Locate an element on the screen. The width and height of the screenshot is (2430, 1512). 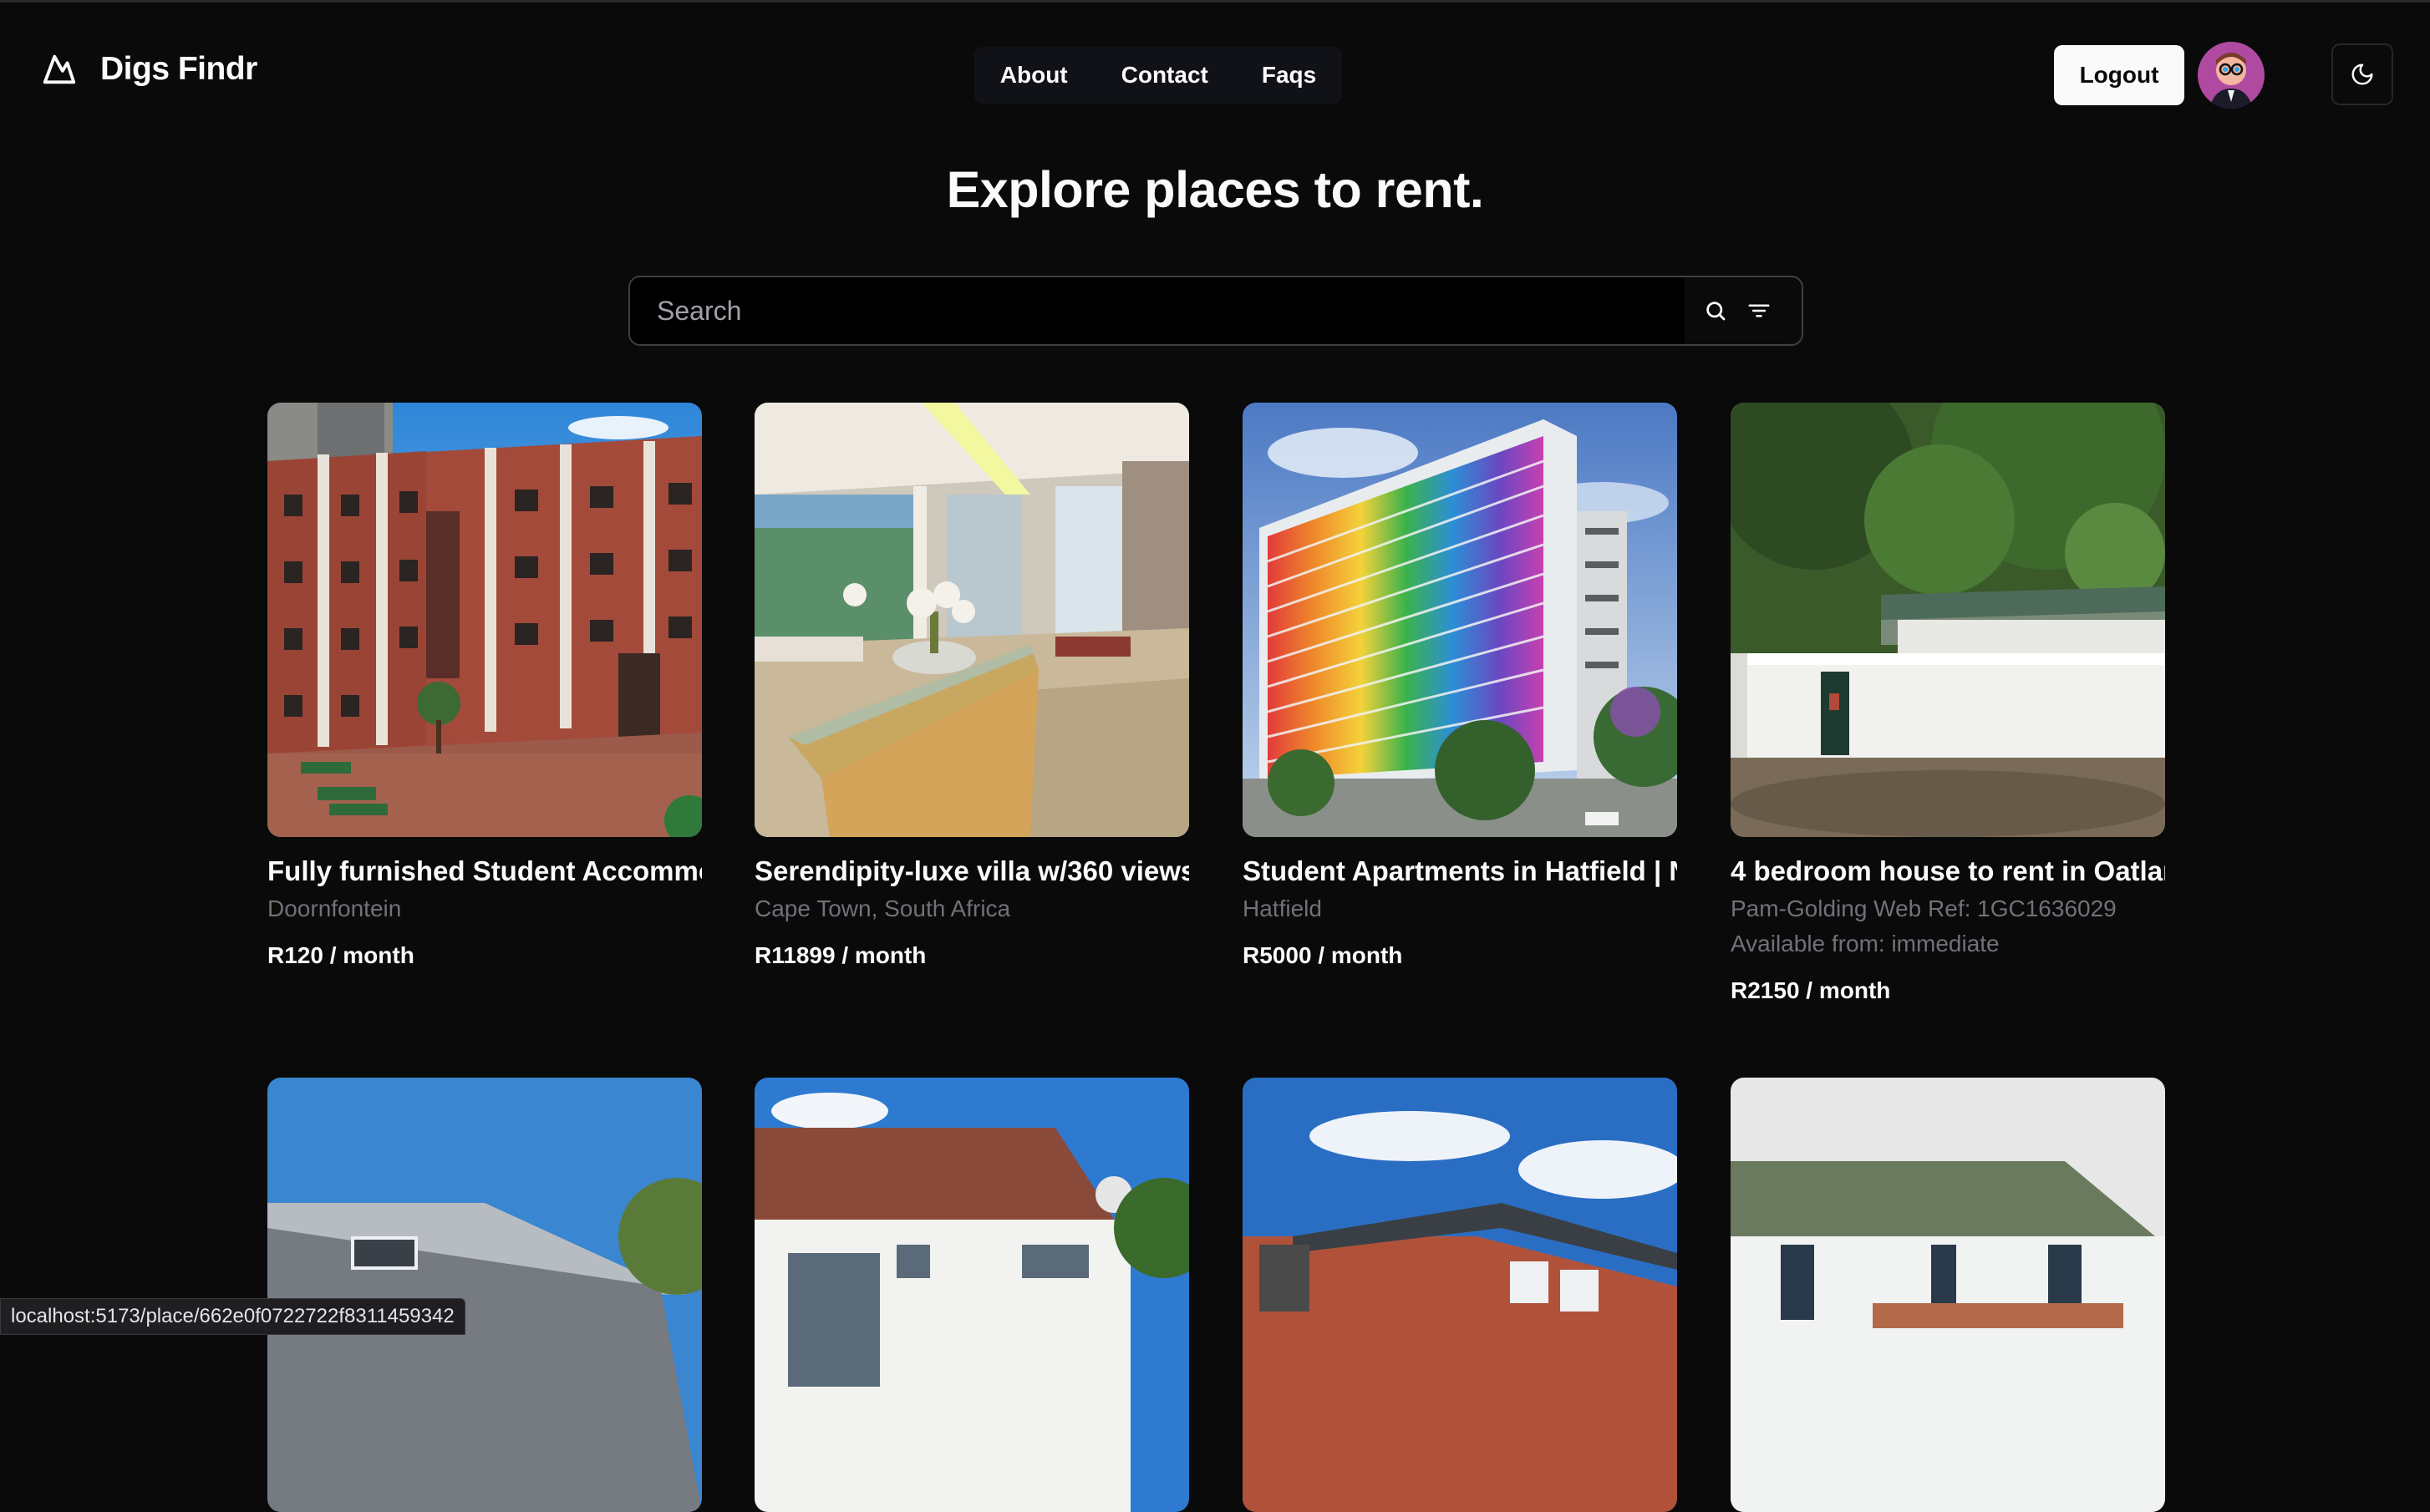
nav-contact: Contact is located at coordinates (1164, 75).